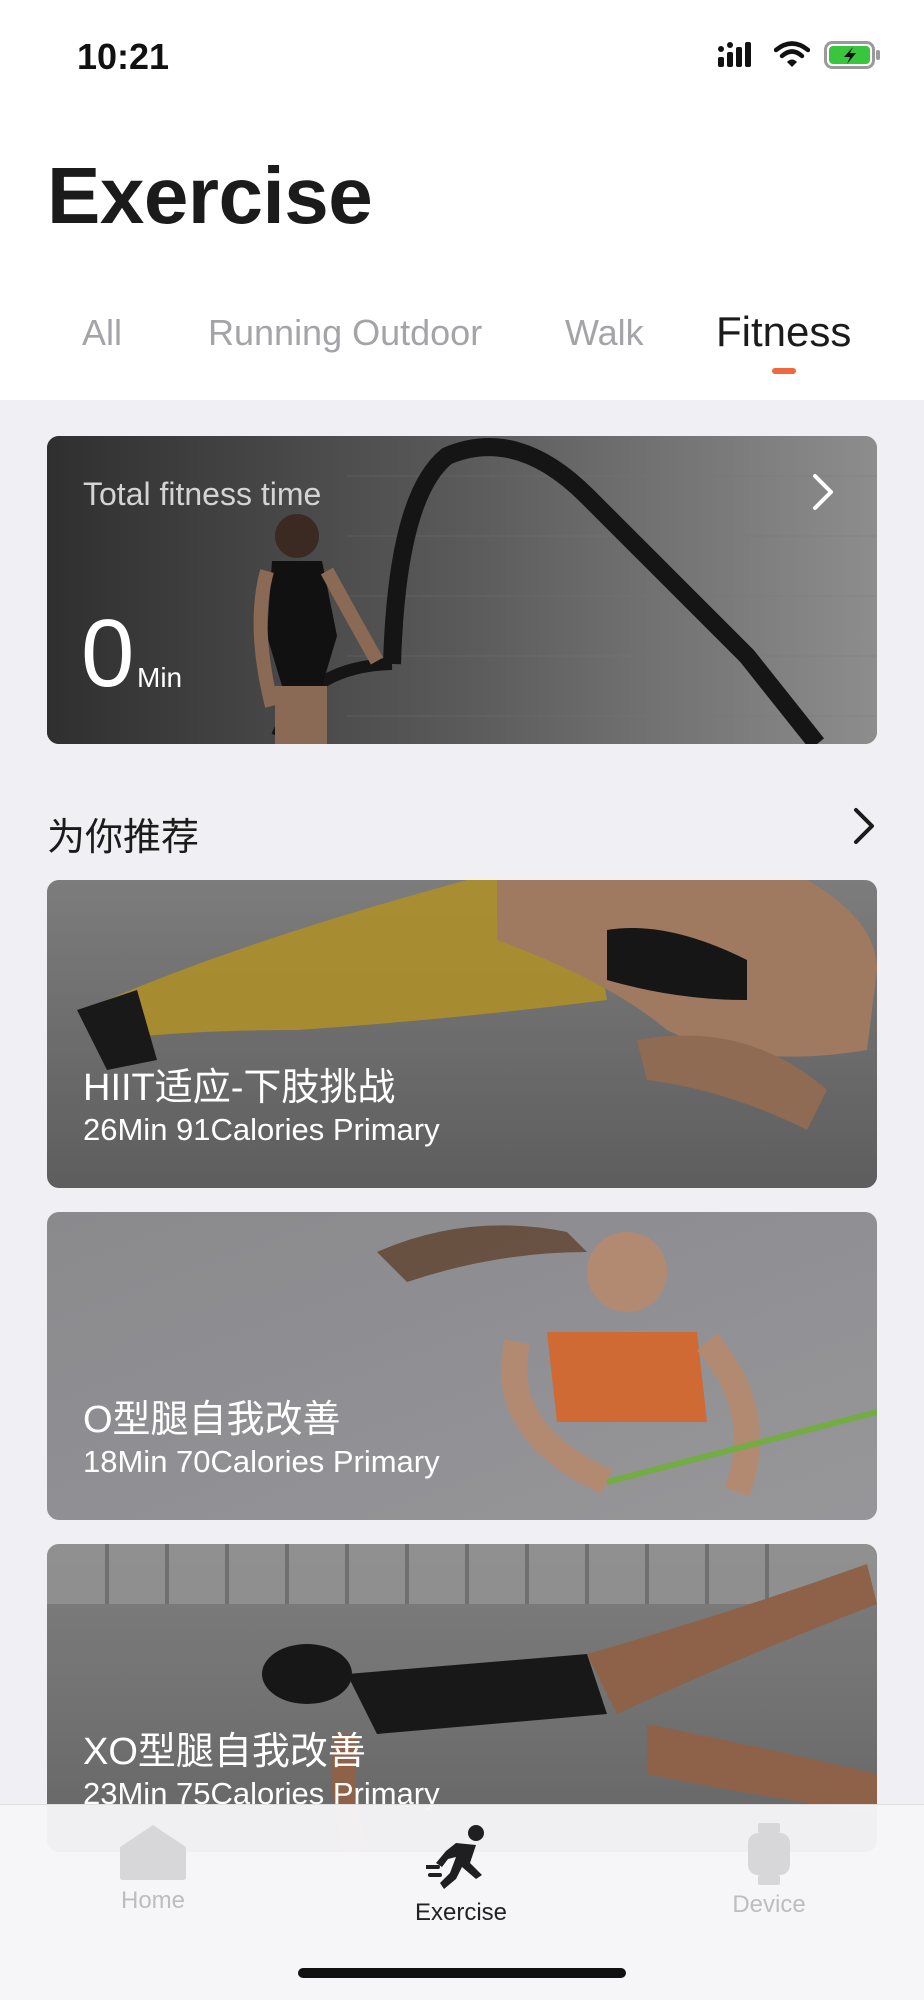 The image size is (924, 2000). Describe the element at coordinates (123, 838) in the screenshot. I see `recommend-section-title: 为你推荐` at that location.